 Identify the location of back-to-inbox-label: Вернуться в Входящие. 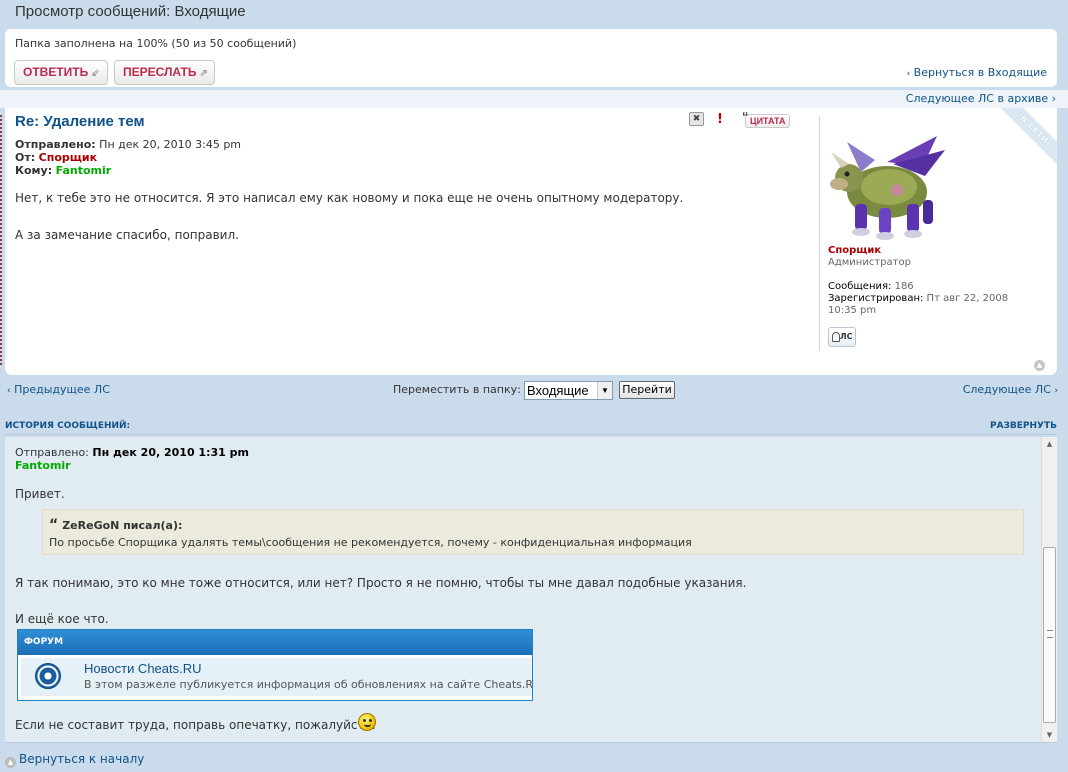
(980, 72).